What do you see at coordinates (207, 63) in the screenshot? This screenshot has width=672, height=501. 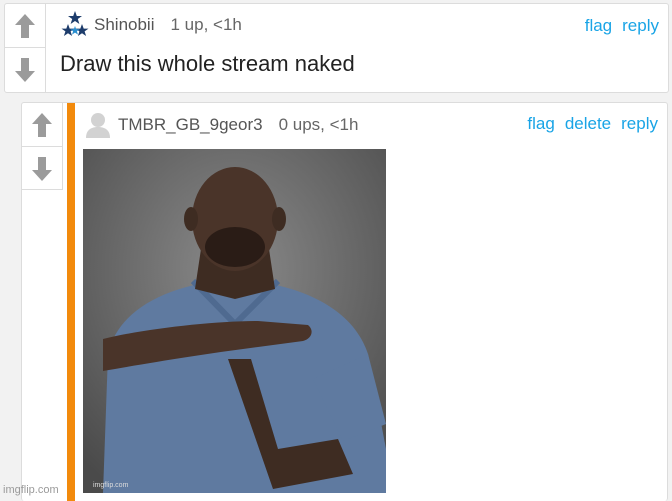 I see `comment-text: Draw this whole stream naked` at bounding box center [207, 63].